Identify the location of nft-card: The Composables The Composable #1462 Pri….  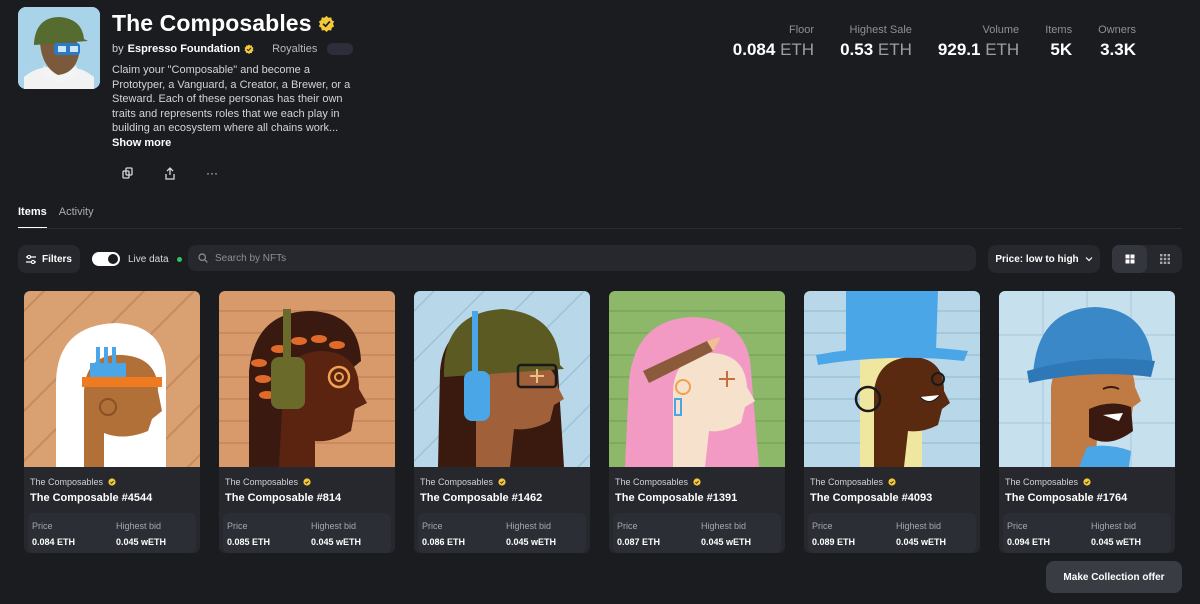
(502, 422).